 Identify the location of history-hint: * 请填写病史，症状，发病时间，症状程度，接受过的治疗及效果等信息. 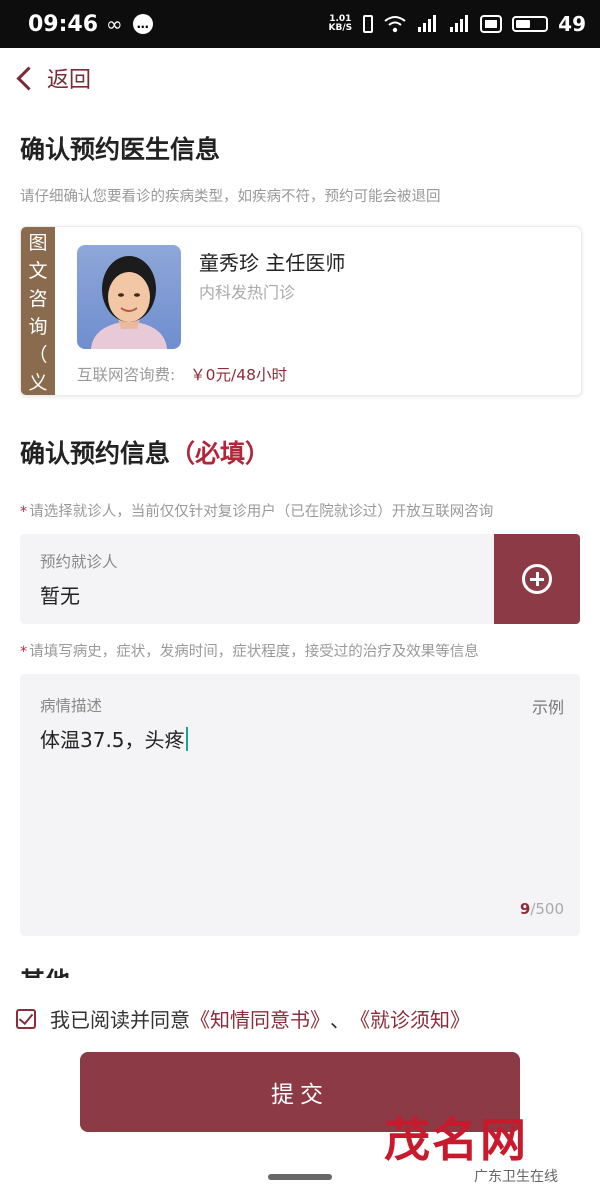
(249, 650).